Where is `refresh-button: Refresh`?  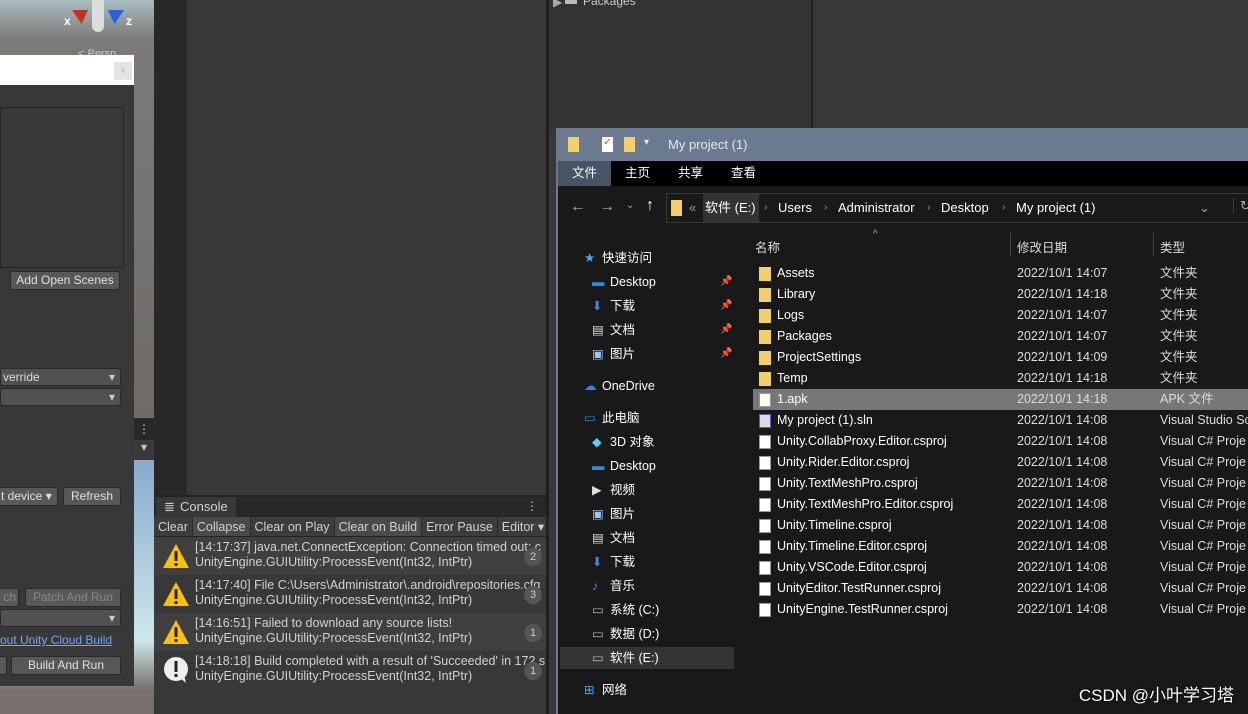
refresh-button: Refresh is located at coordinates (92, 496).